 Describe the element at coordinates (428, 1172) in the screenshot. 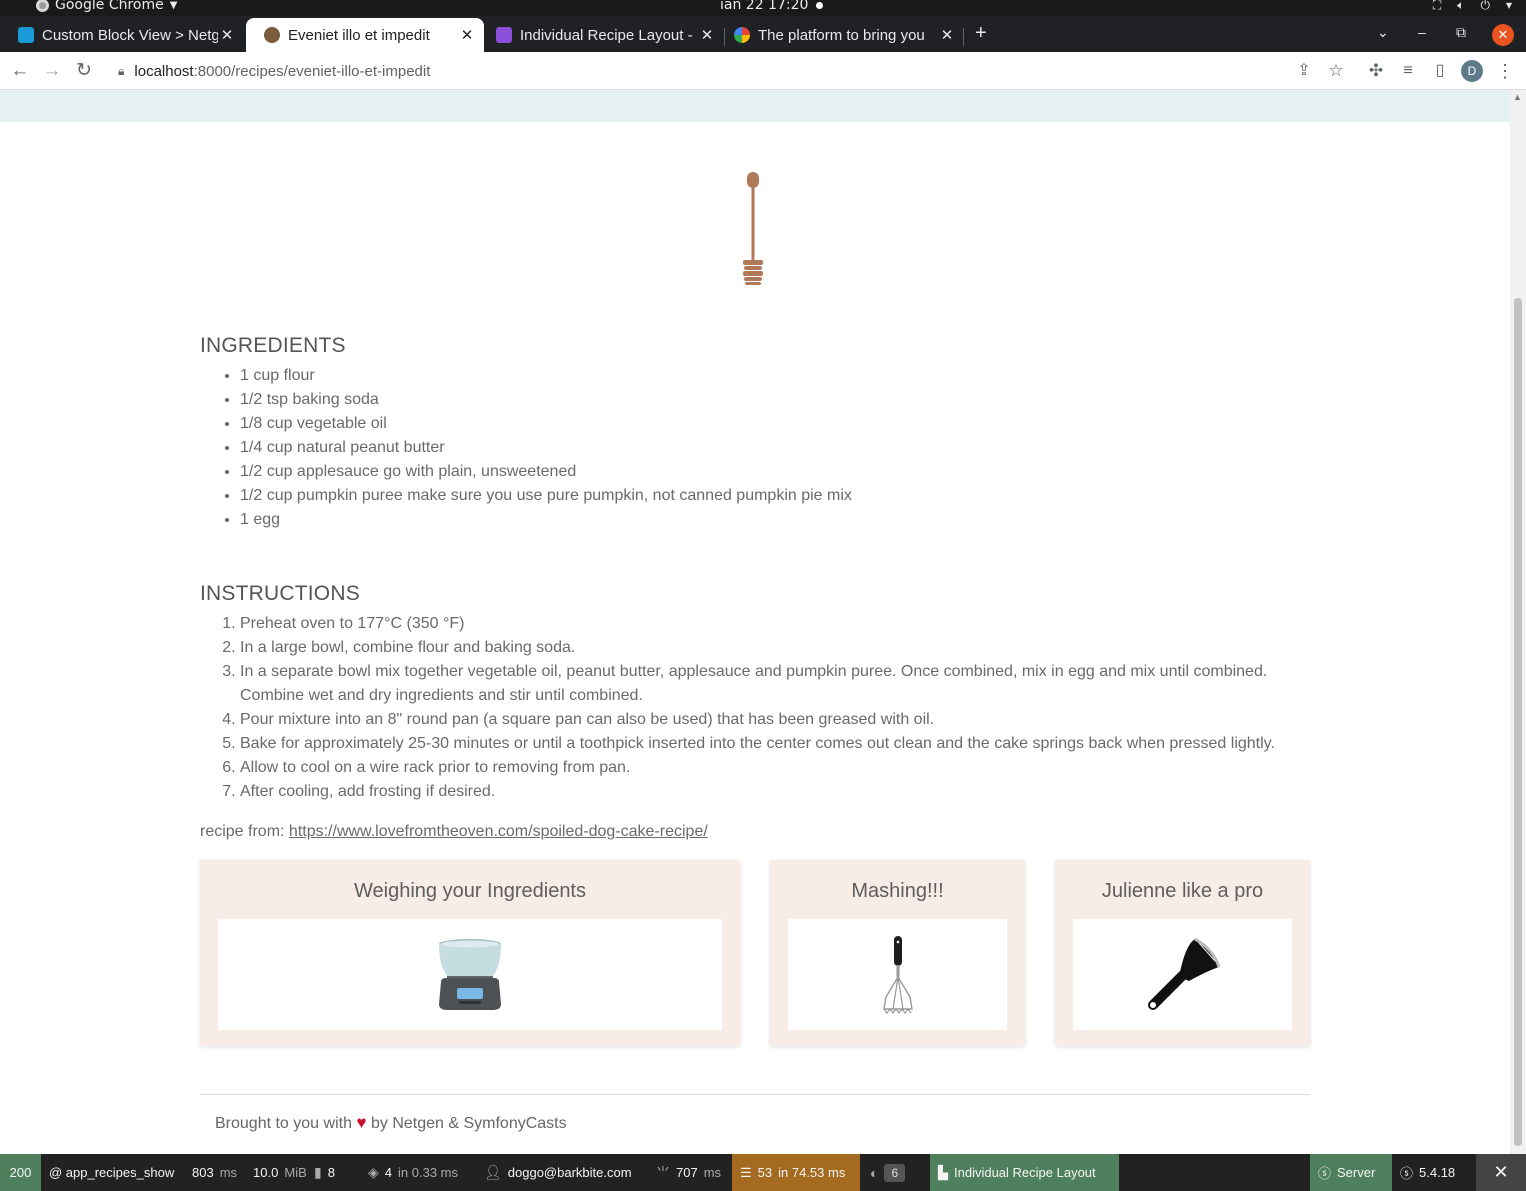

I see `cache-detail: in 0.33 ms` at that location.